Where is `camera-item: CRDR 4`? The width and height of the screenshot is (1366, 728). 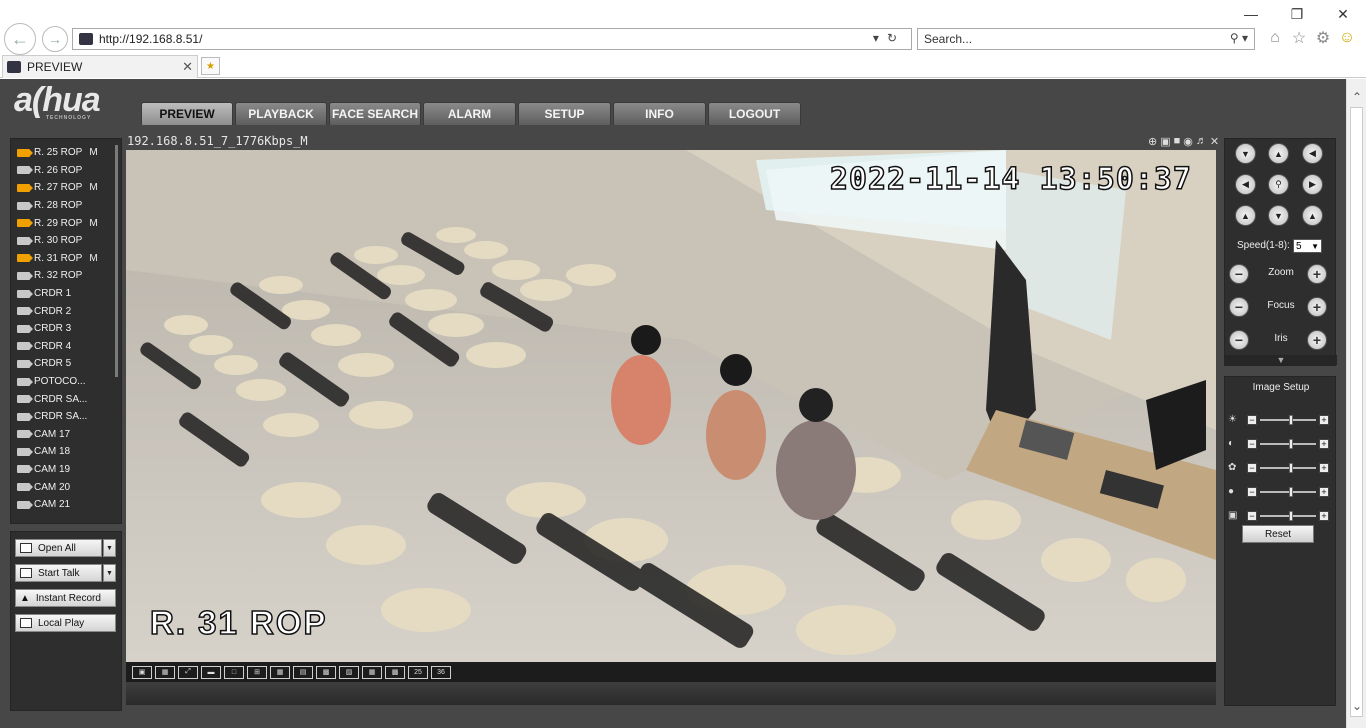
camera-item: CRDR 4 is located at coordinates (66, 347).